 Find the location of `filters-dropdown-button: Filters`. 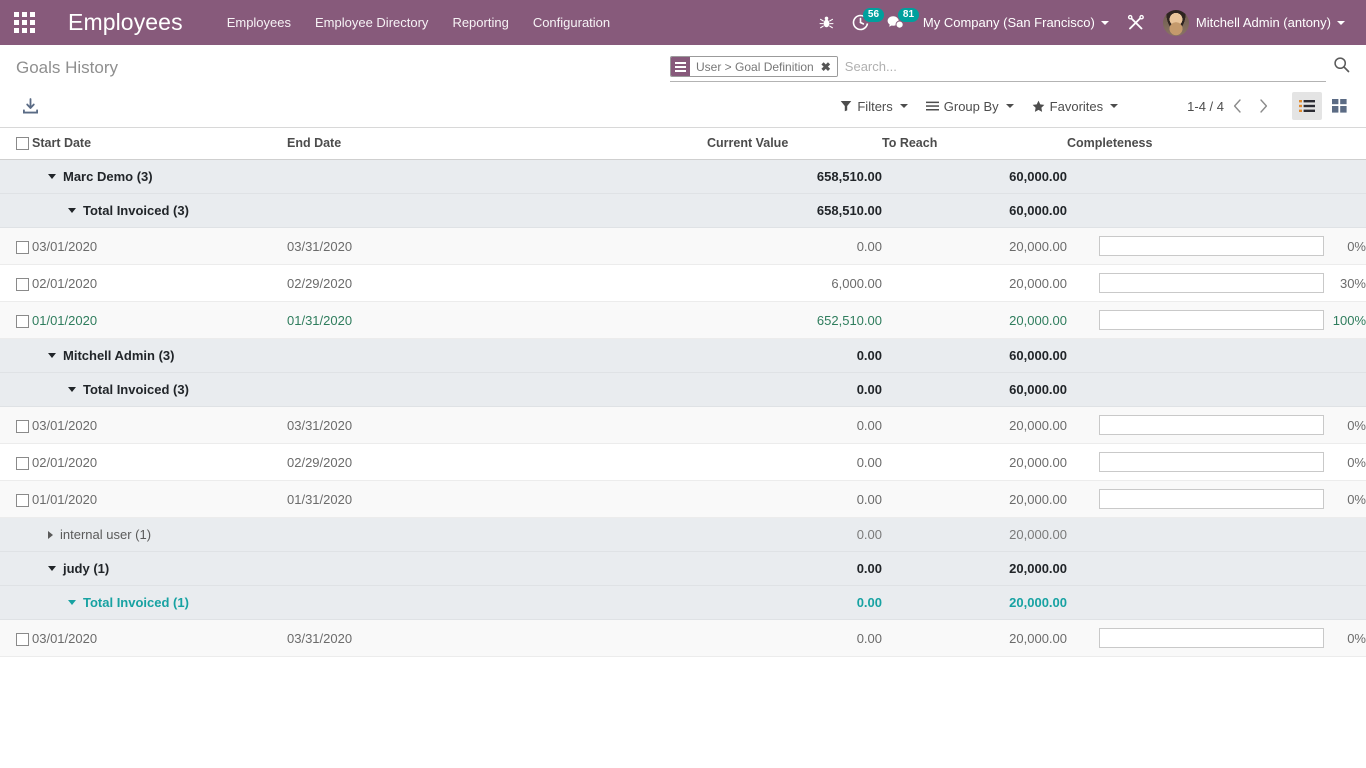

filters-dropdown-button: Filters is located at coordinates (873, 106).